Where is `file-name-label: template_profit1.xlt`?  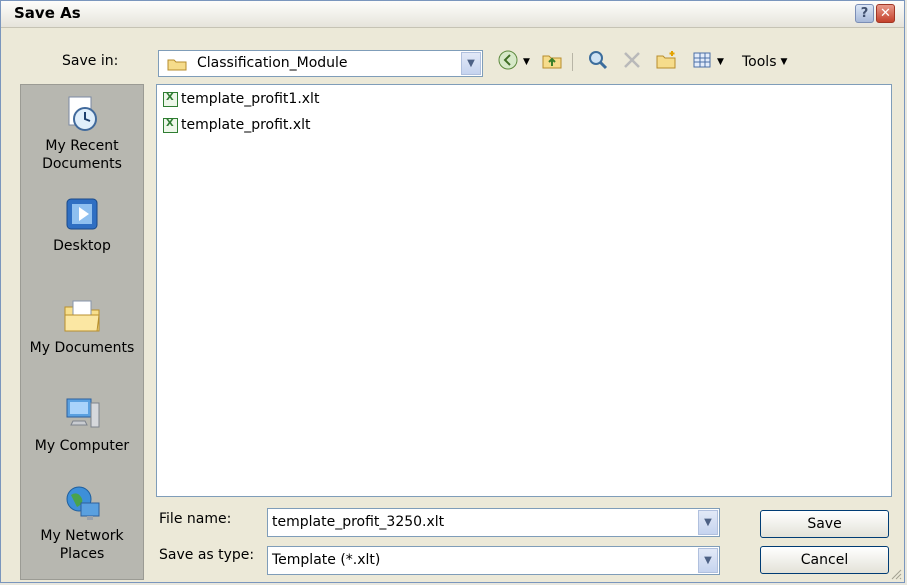
file-name-label: template_profit1.xlt is located at coordinates (250, 99).